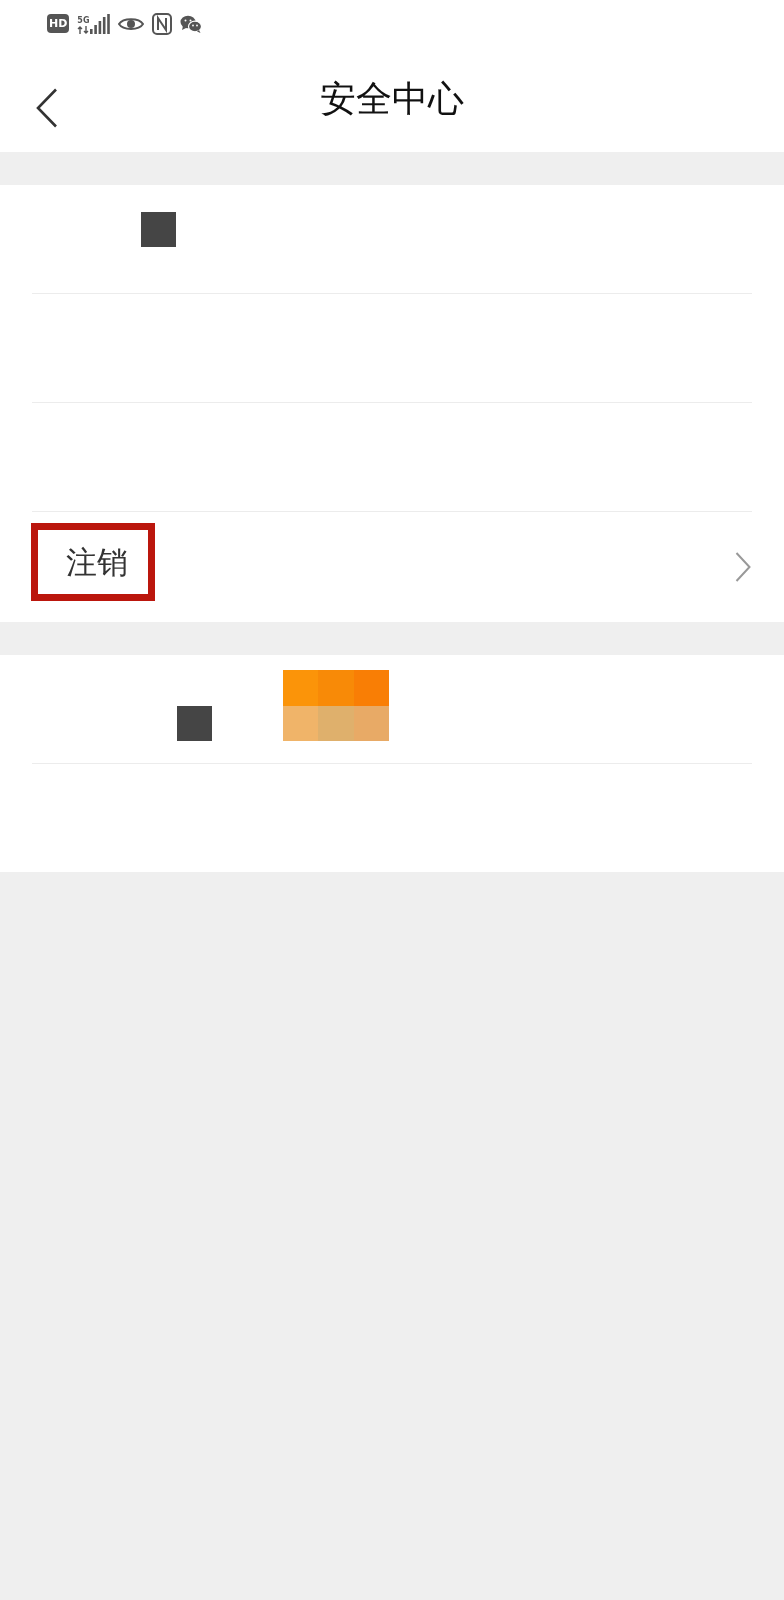 This screenshot has height=1600, width=784. Describe the element at coordinates (97, 562) in the screenshot. I see `row-label: 注销` at that location.